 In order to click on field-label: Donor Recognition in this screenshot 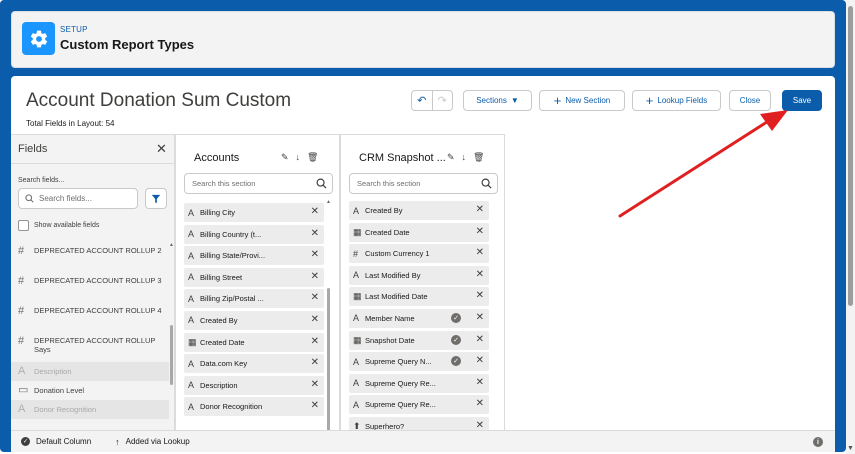, I will do `click(65, 409)`.